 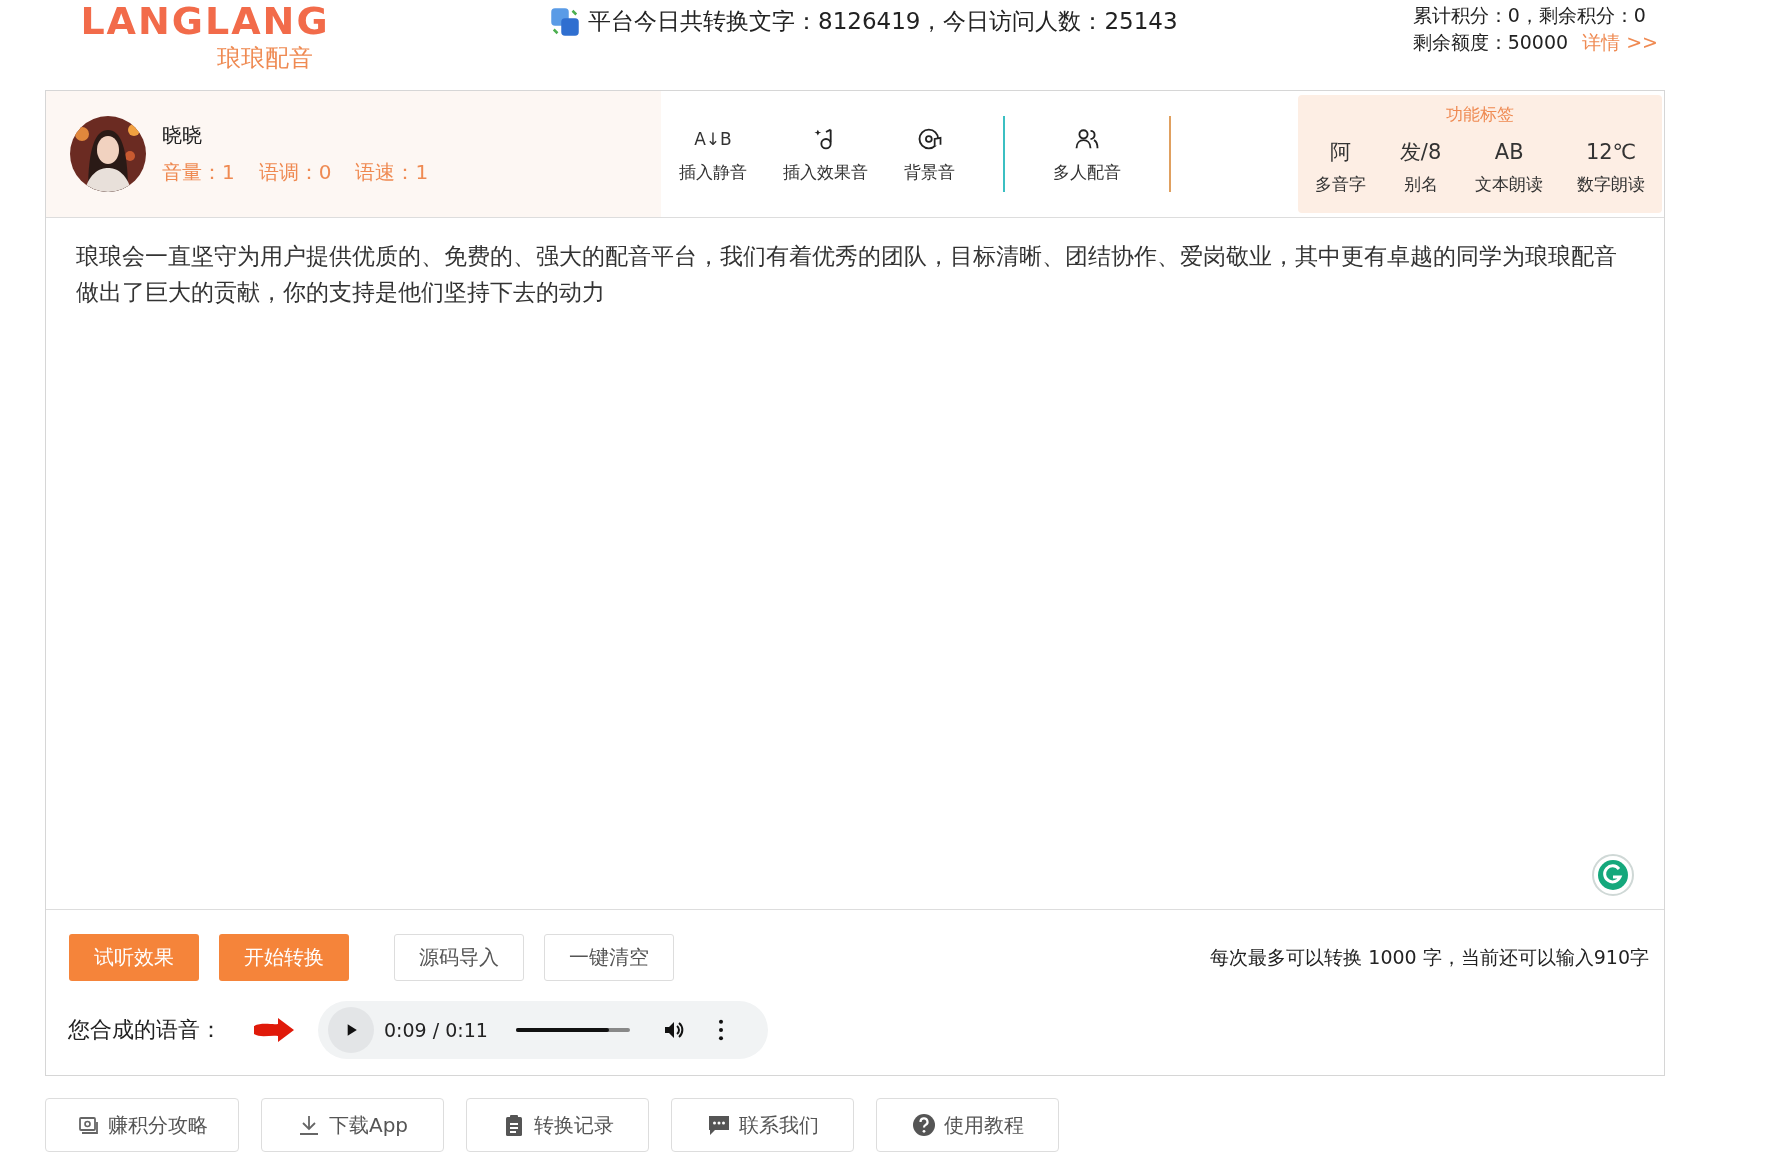 I want to click on more-icon, so click(x=721, y=1030).